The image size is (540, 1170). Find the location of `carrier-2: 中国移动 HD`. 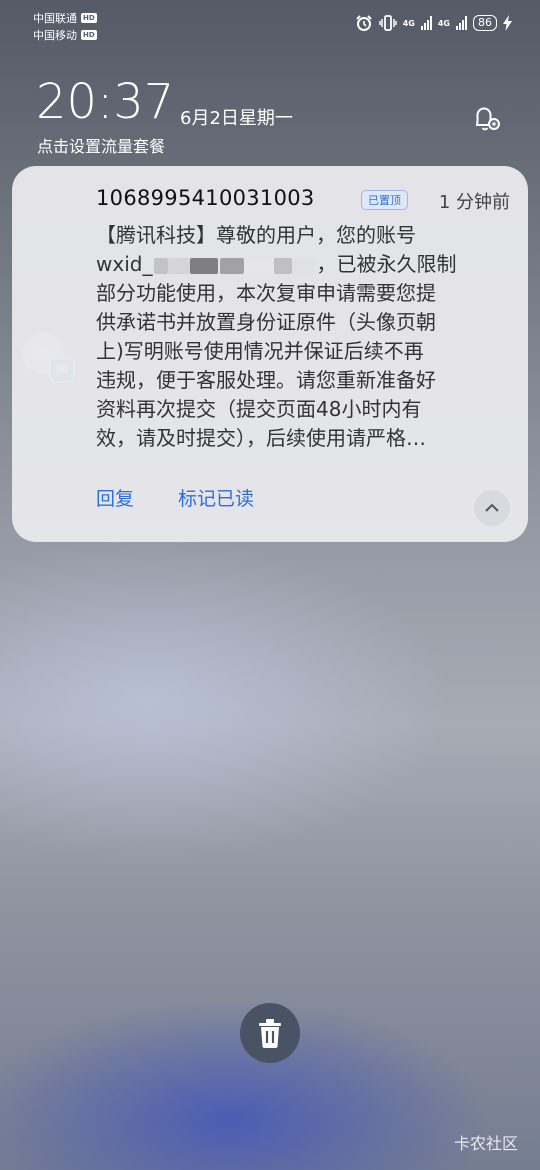

carrier-2: 中国移动 HD is located at coordinates (65, 35).